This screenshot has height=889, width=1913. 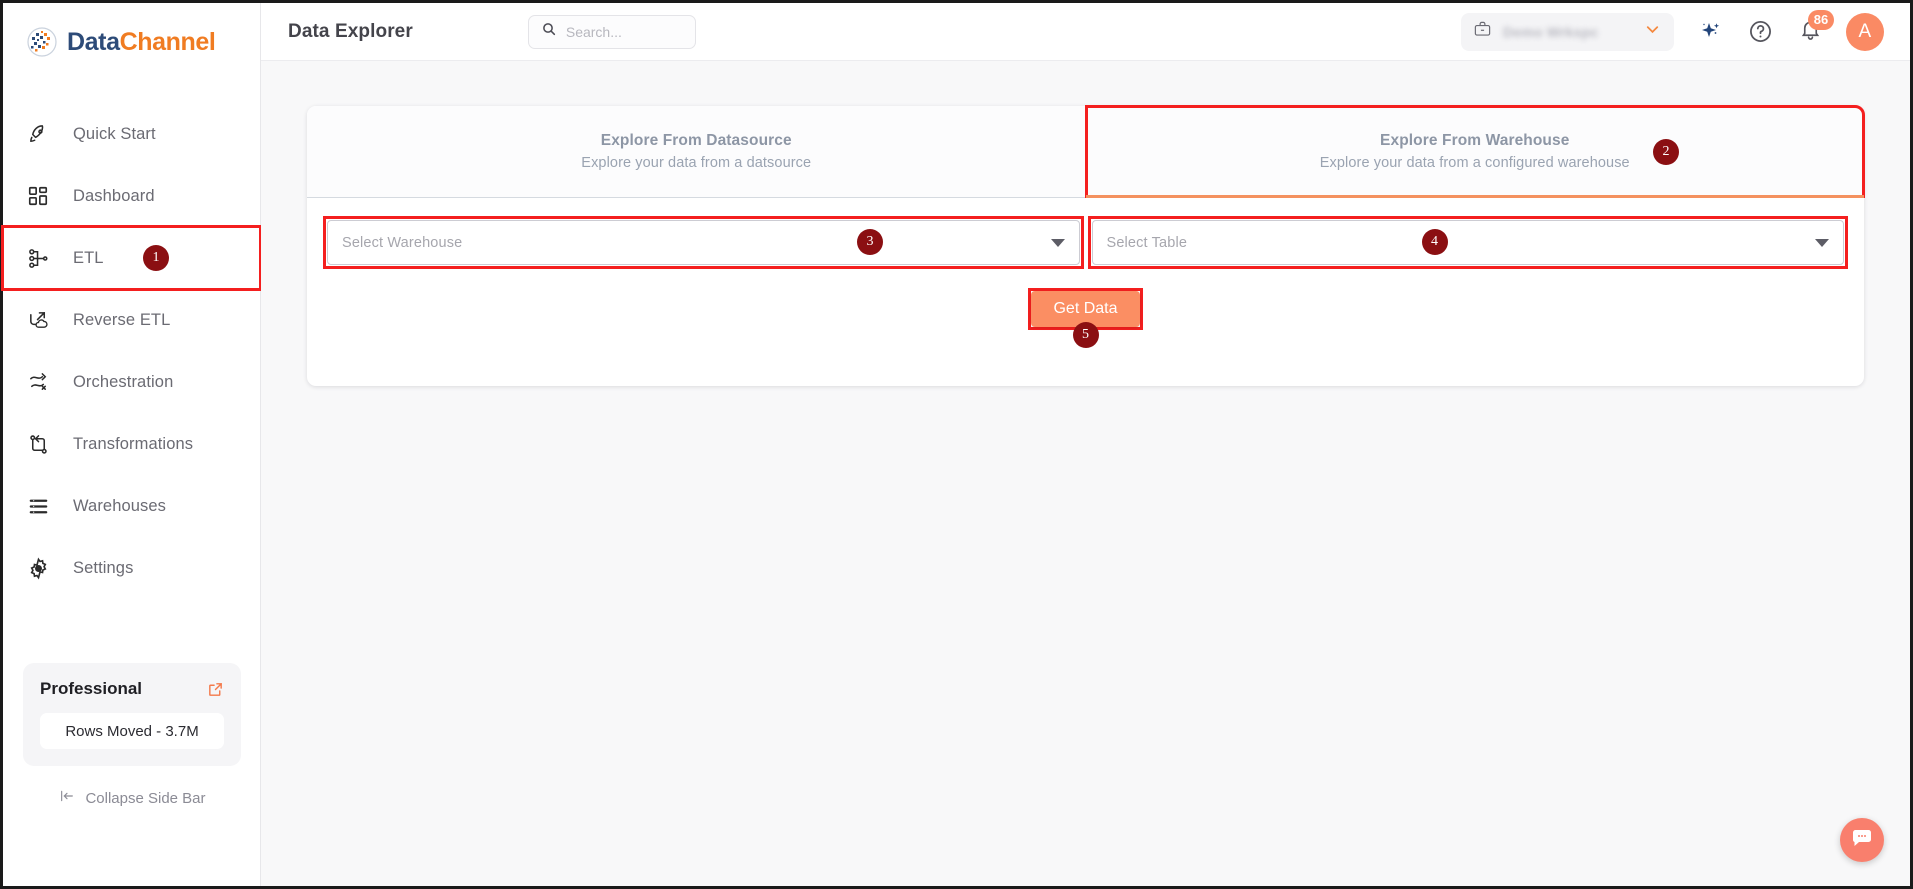 What do you see at coordinates (1760, 32) in the screenshot?
I see `help-circle-icon` at bounding box center [1760, 32].